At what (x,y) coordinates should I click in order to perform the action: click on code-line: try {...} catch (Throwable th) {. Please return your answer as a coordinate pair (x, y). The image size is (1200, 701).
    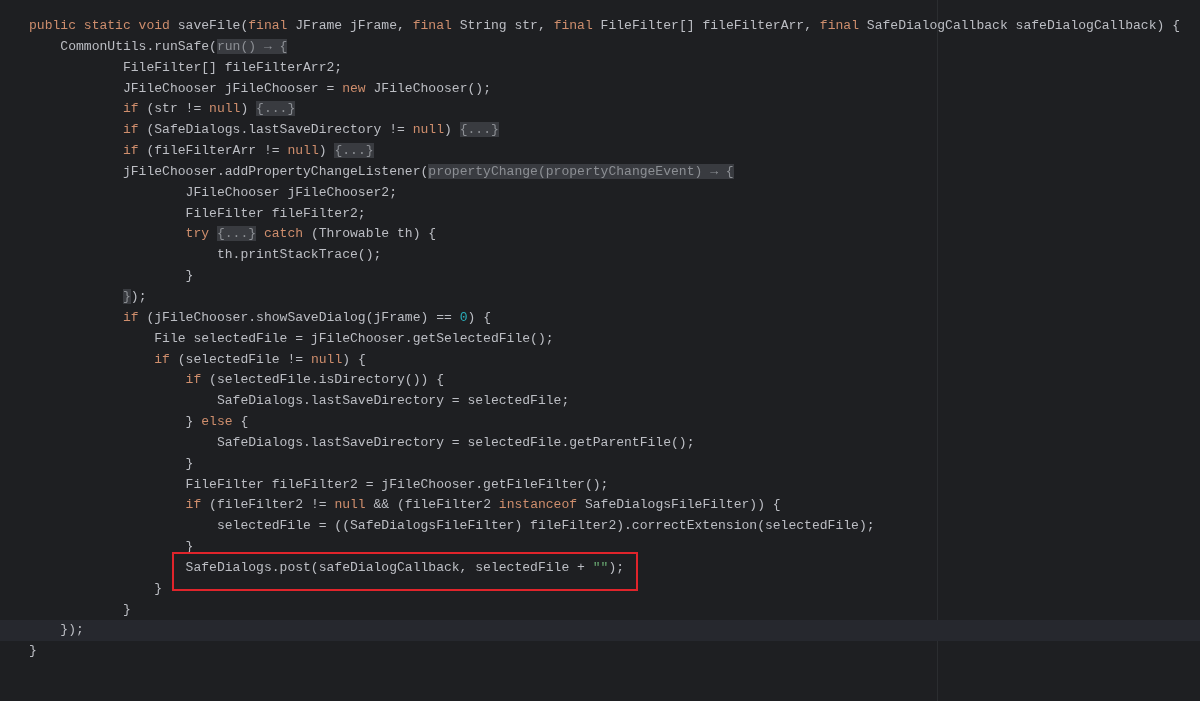
    Looking at the image, I should click on (311, 234).